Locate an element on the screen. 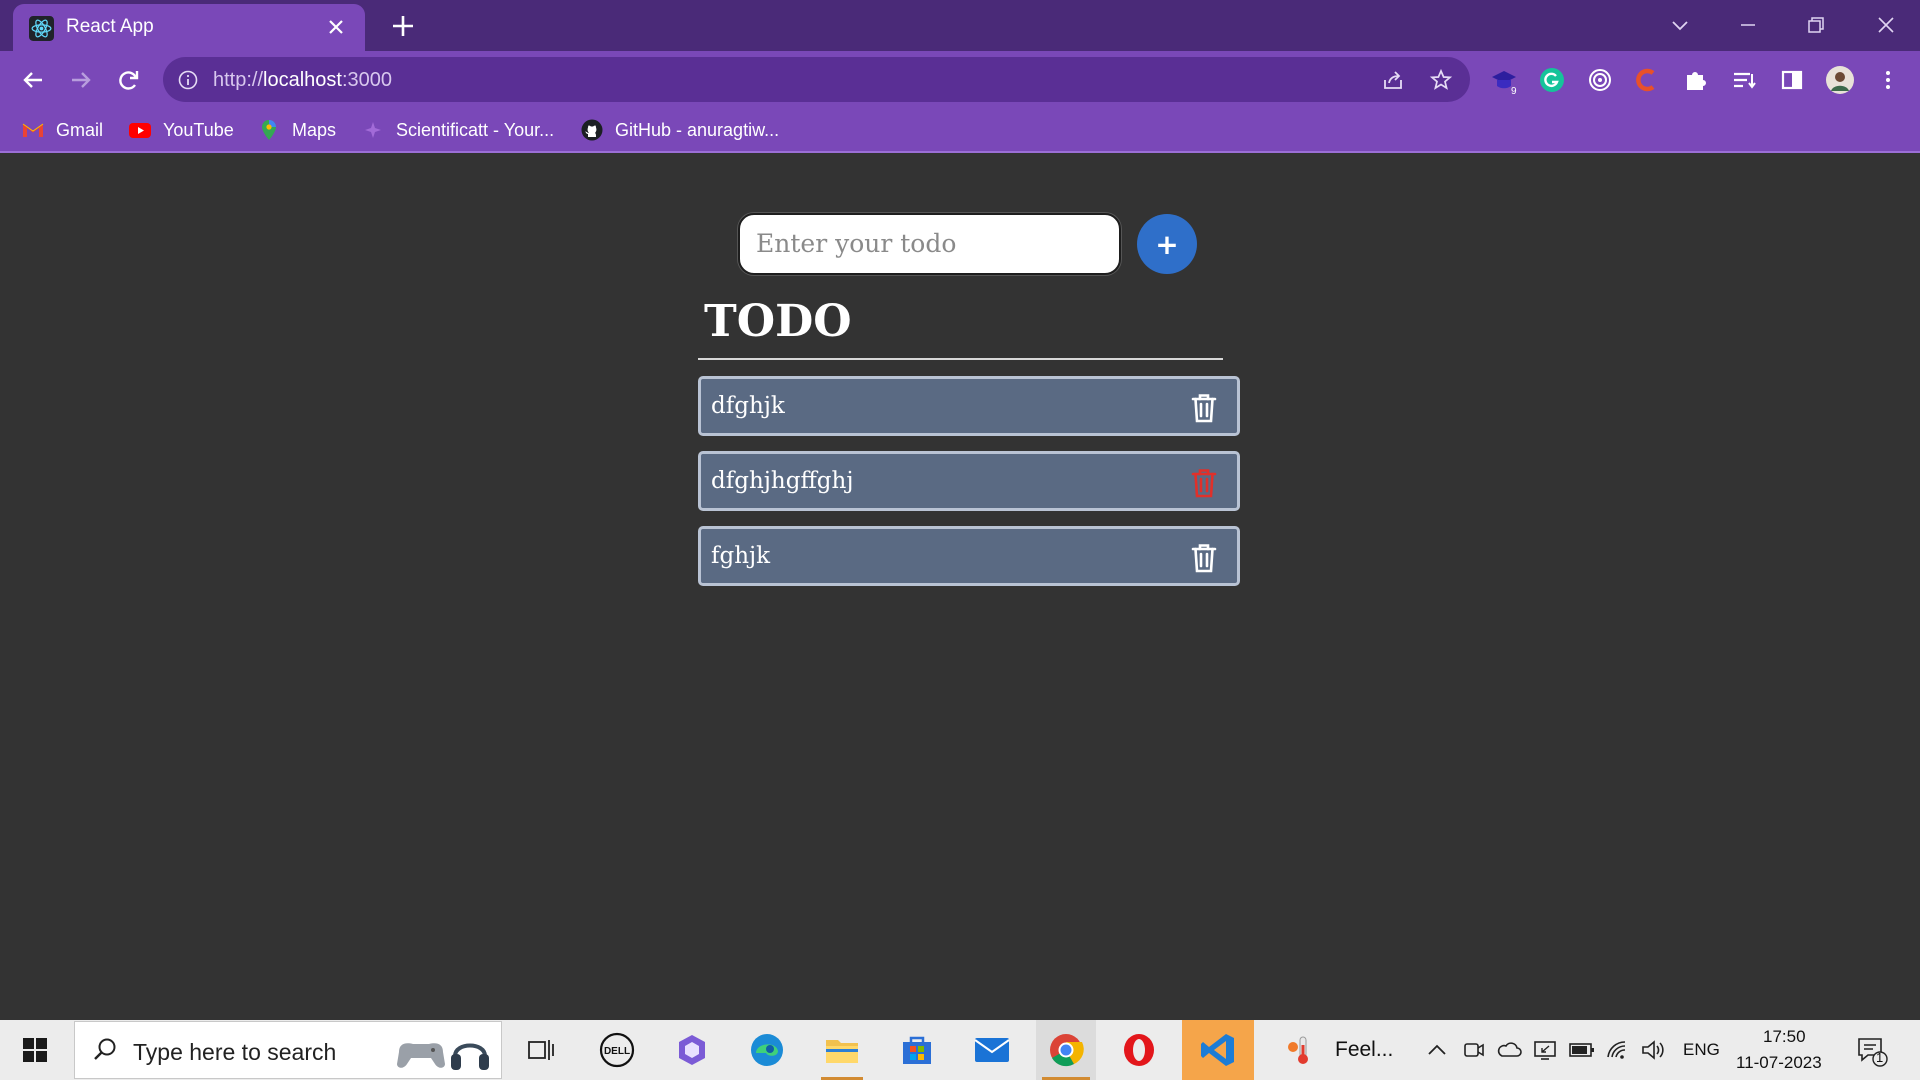  show-hidden-icons-chevron-icon is located at coordinates (1437, 1050).